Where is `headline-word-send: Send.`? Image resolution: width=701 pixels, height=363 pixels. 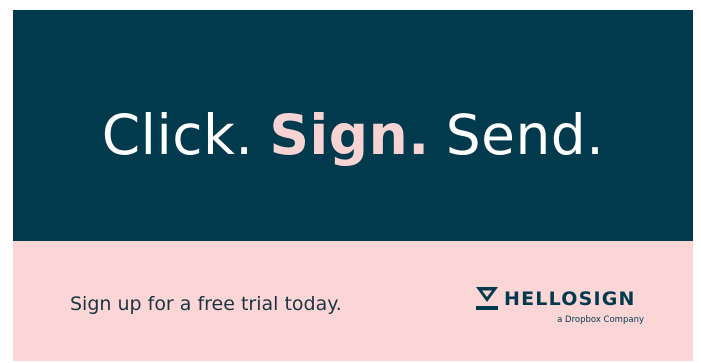 headline-word-send: Send. is located at coordinates (525, 134).